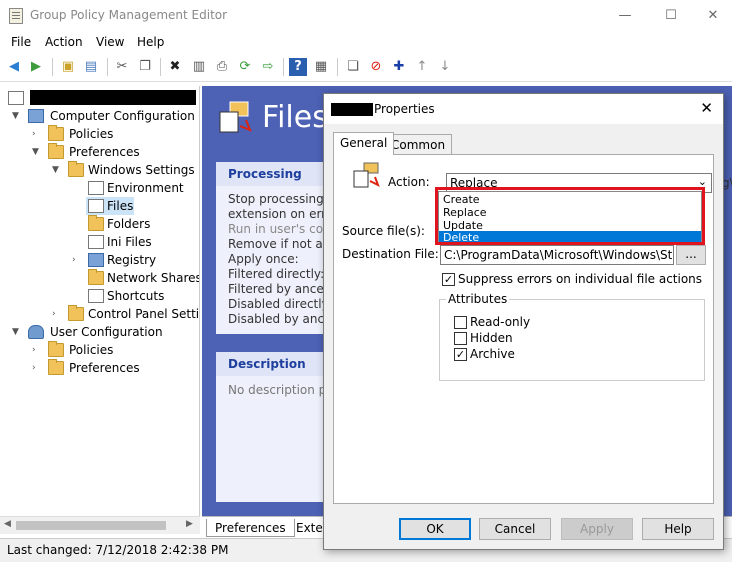 This screenshot has width=732, height=562. I want to click on tab-general: General, so click(364, 143).